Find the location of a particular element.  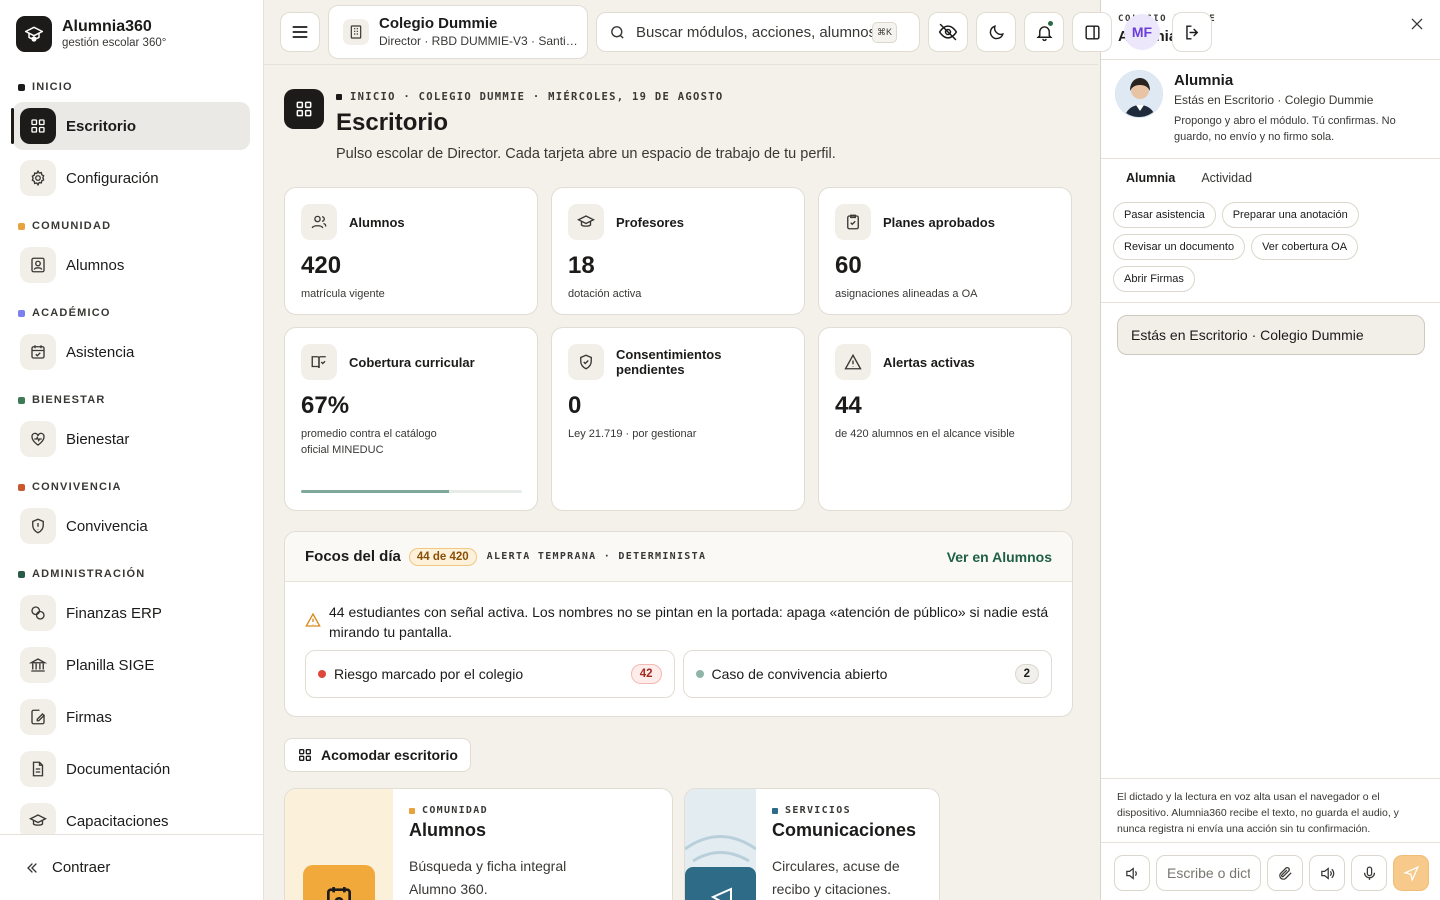

paperclip-icon is located at coordinates (1285, 873).